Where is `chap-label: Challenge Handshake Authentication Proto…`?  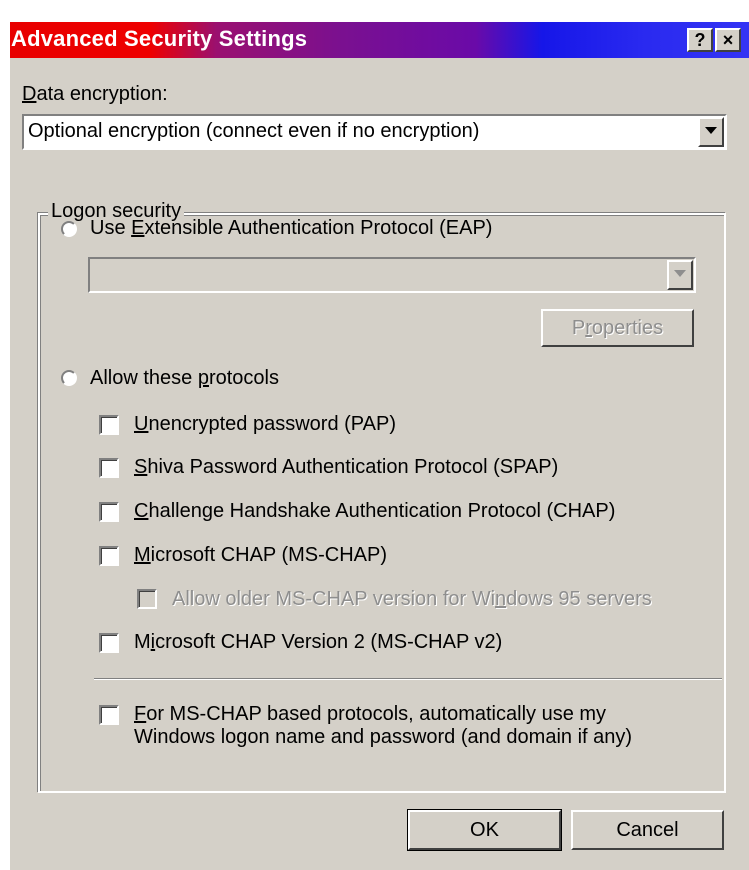 chap-label: Challenge Handshake Authentication Proto… is located at coordinates (375, 511).